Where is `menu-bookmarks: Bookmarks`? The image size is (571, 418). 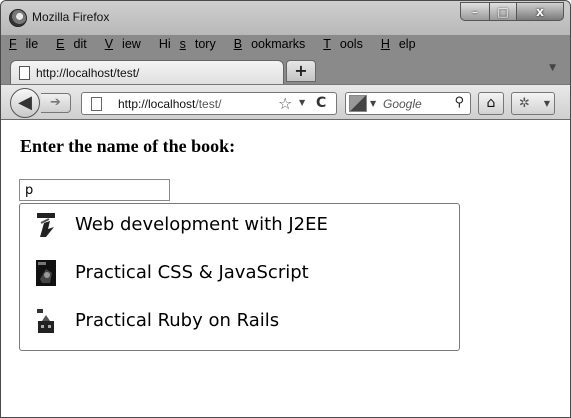
menu-bookmarks: Bookmarks is located at coordinates (274, 46).